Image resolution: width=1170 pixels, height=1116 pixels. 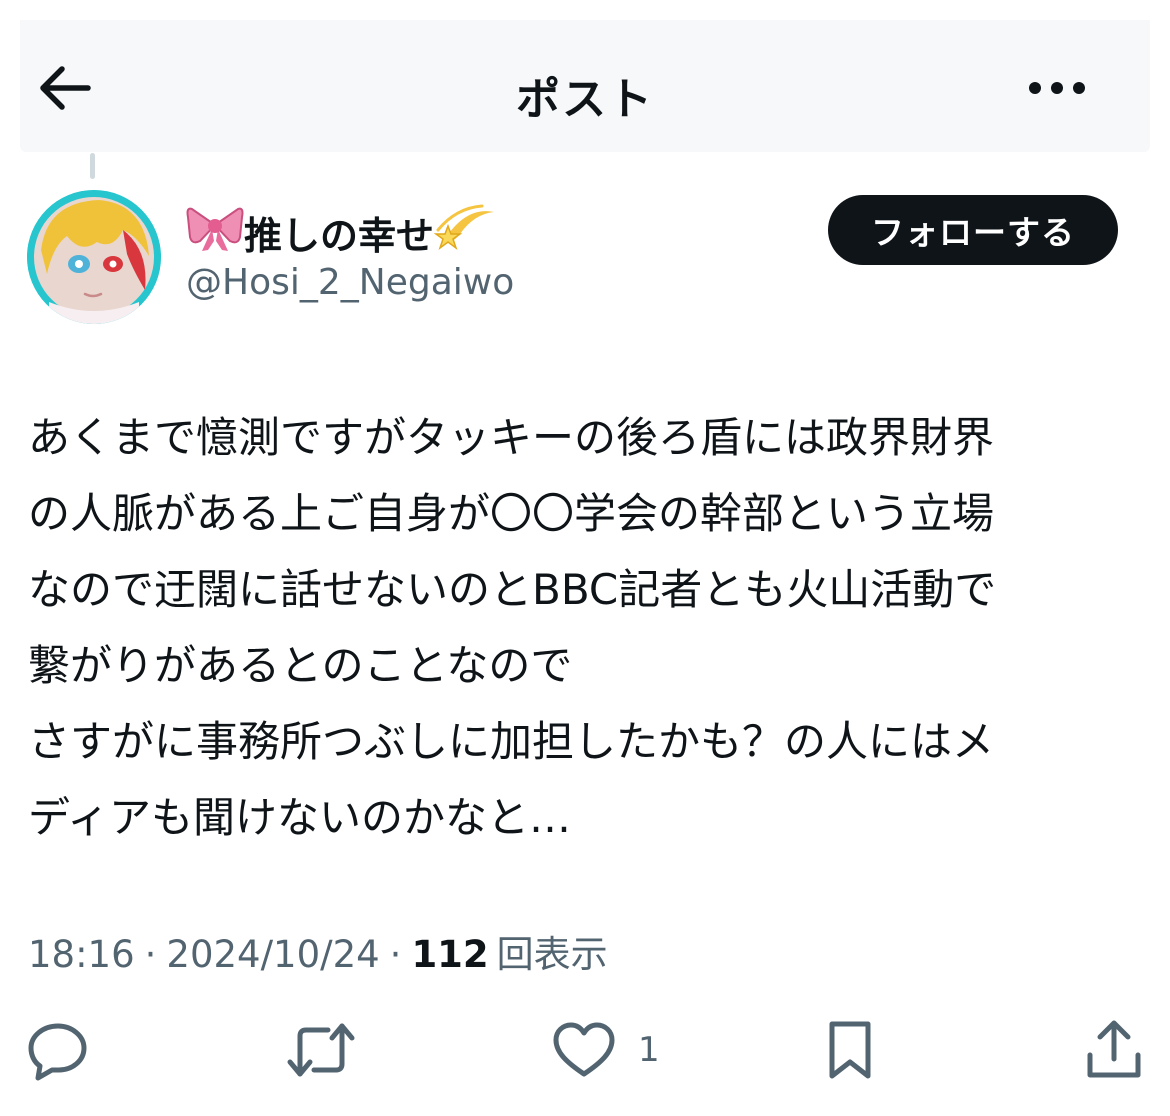 I want to click on heart-icon, so click(x=584, y=1049).